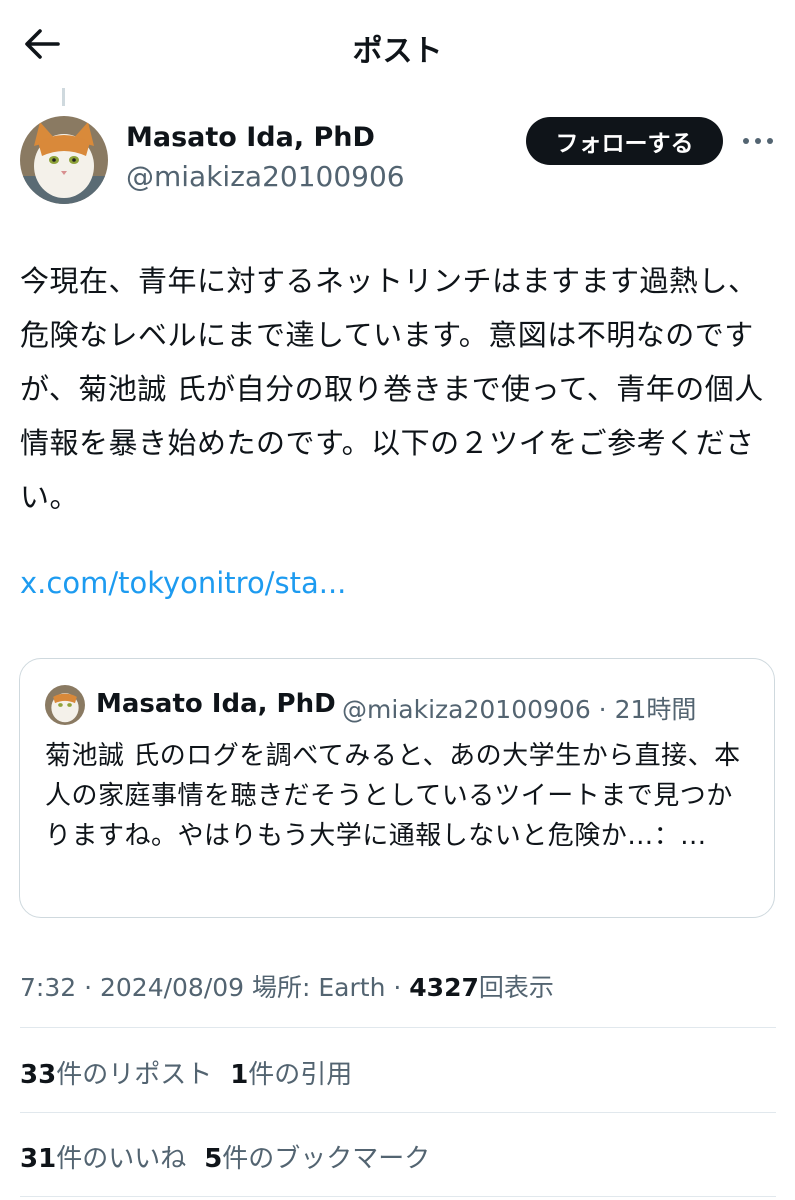 The width and height of the screenshot is (795, 1200). What do you see at coordinates (444, 987) in the screenshot?
I see `view-count: 4327` at bounding box center [444, 987].